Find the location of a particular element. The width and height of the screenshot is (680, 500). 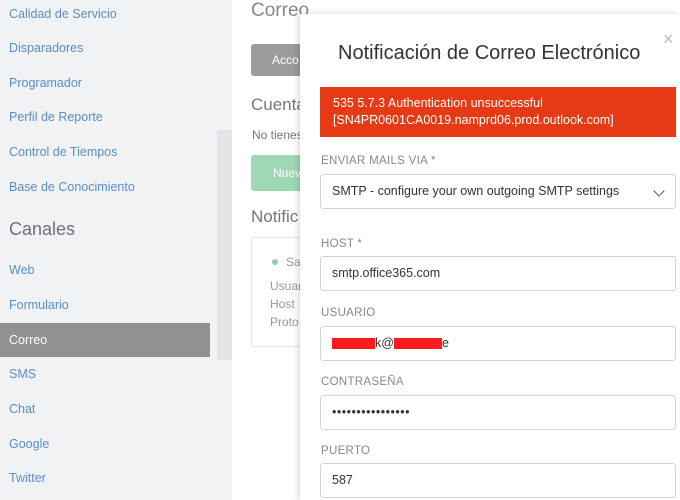

sidebar-item-disparadores: Disparadores is located at coordinates (105, 48).